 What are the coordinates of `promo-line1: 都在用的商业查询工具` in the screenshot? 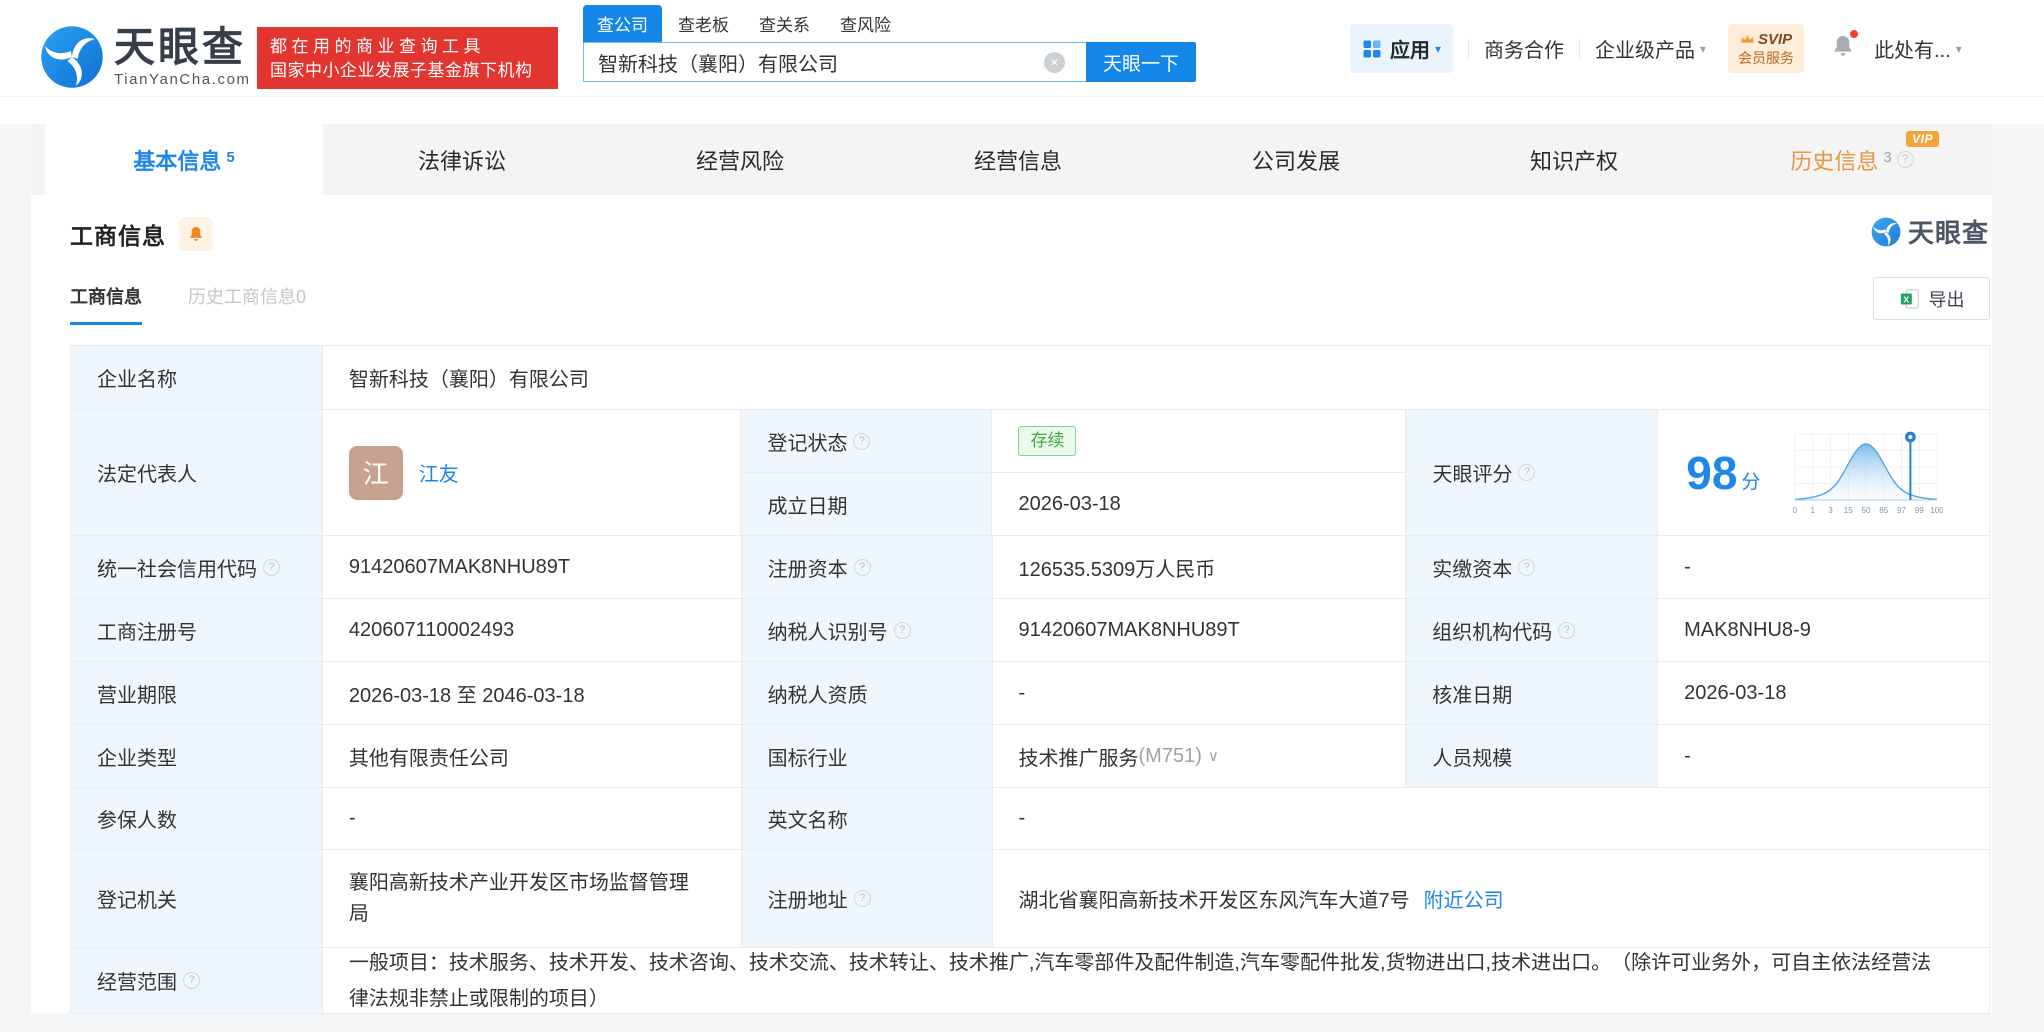 It's located at (377, 46).